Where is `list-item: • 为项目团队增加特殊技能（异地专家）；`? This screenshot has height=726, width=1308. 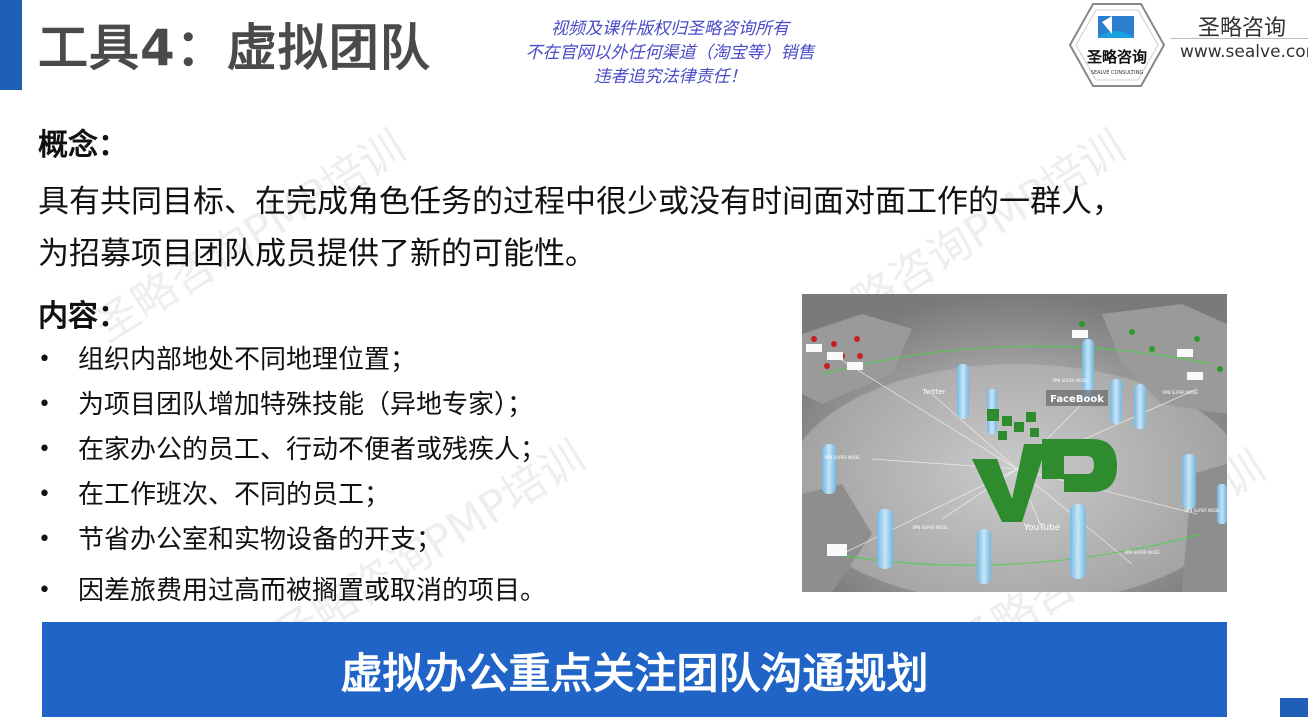 list-item: • 为项目团队增加特殊技能（异地专家）； is located at coordinates (292, 407).